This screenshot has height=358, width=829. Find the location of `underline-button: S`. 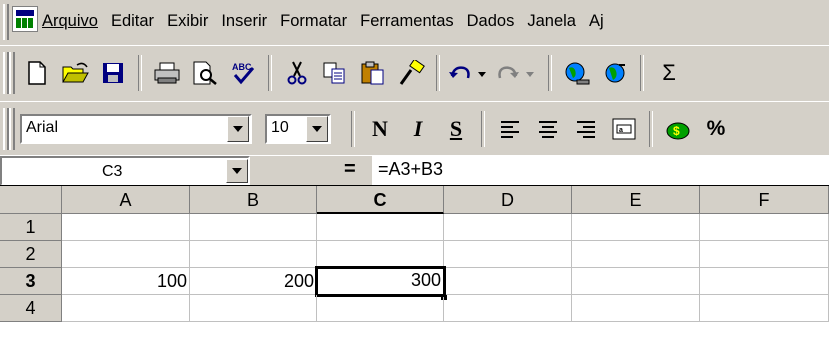

underline-button: S is located at coordinates (456, 129).